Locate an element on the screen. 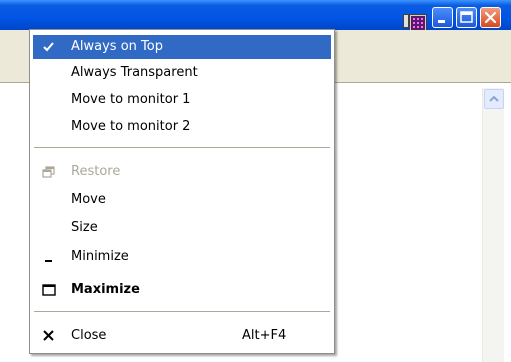 The height and width of the screenshot is (362, 511). vertical-scrollbar is located at coordinates (493, 225).